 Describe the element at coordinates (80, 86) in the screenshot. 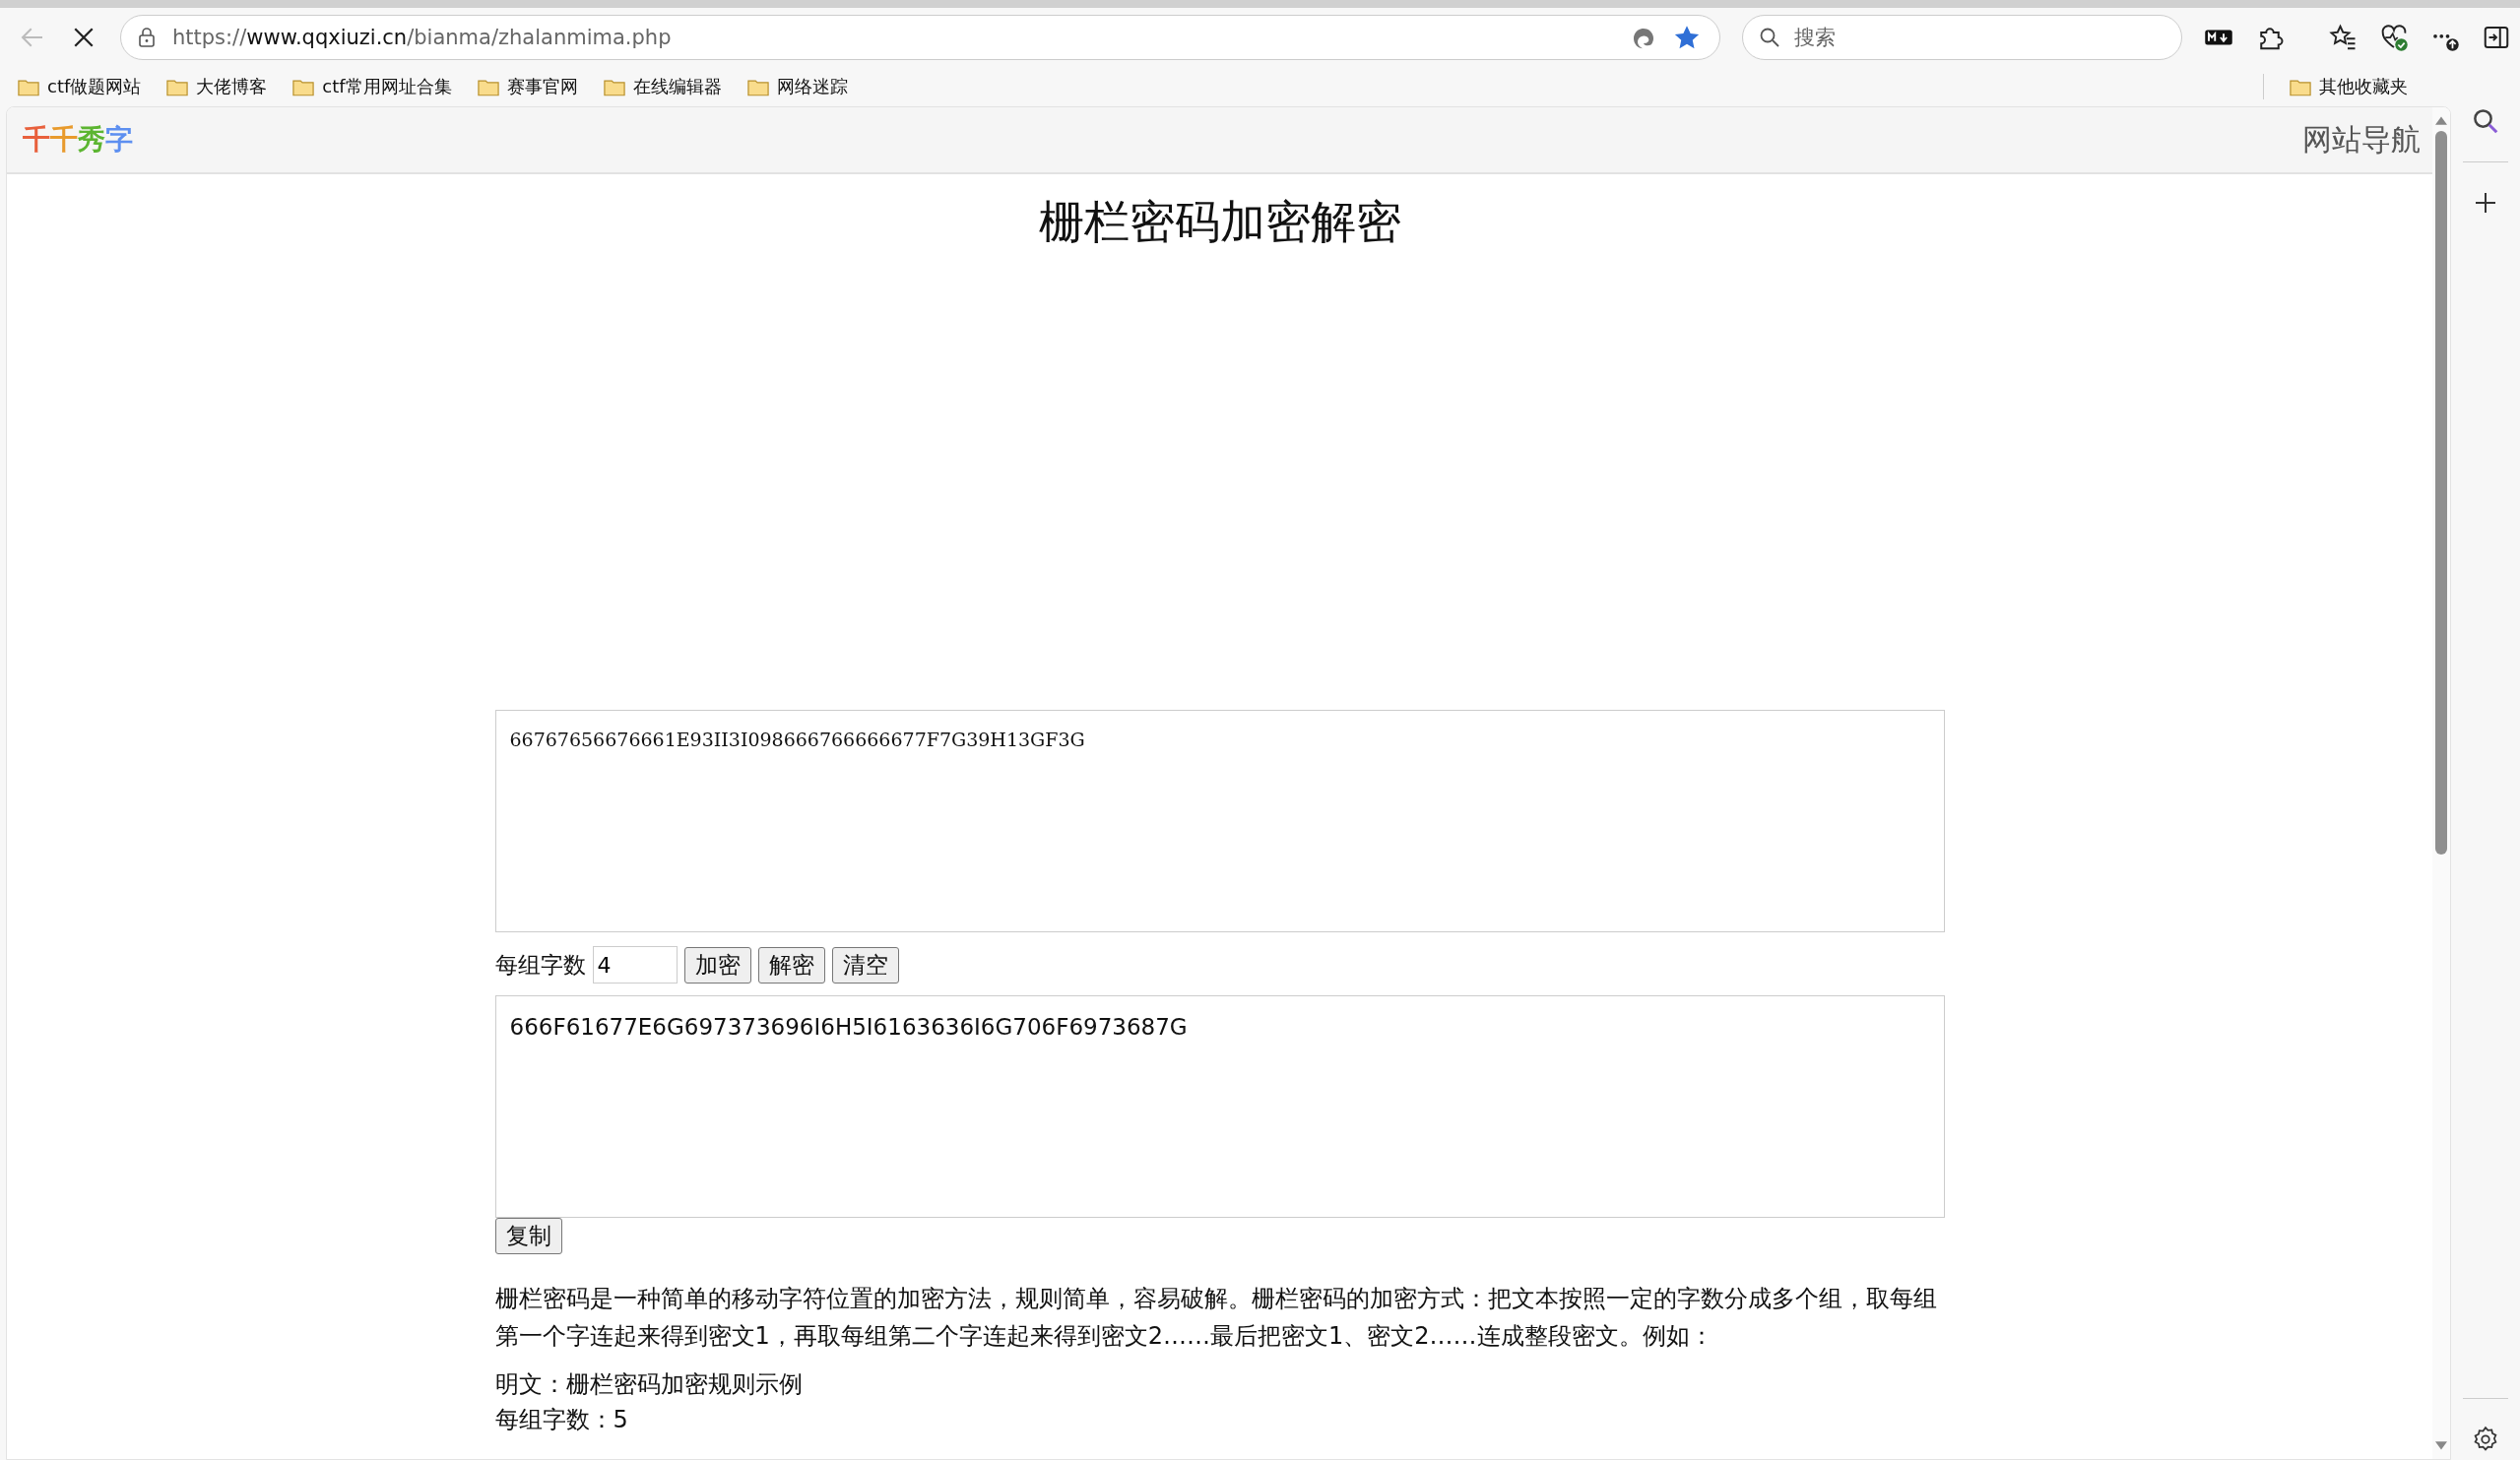

I see `bookmark-item: ctf做题网站` at that location.